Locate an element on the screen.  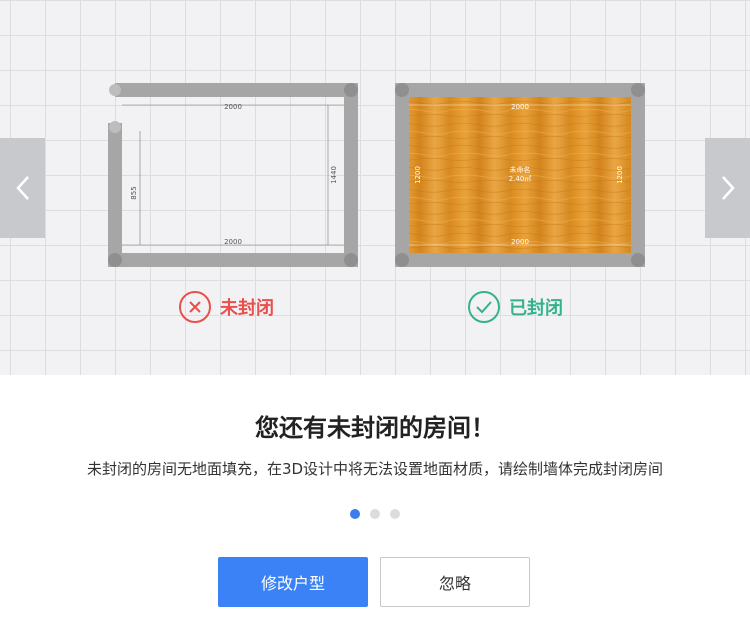
dim-label-right: 1440 is located at coordinates (334, 175).